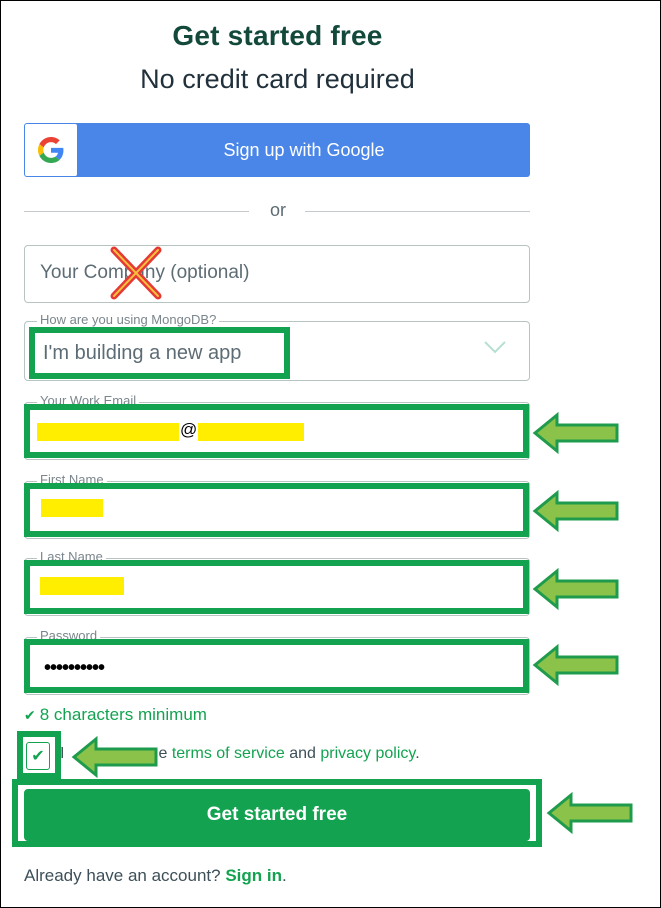  I want to click on checkbox-check-icon: ✔, so click(38, 756).